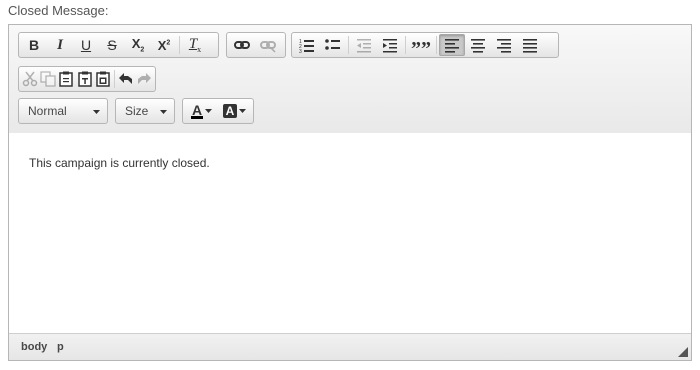 This screenshot has width=700, height=370. I want to click on subscript-icon: X2, so click(138, 44).